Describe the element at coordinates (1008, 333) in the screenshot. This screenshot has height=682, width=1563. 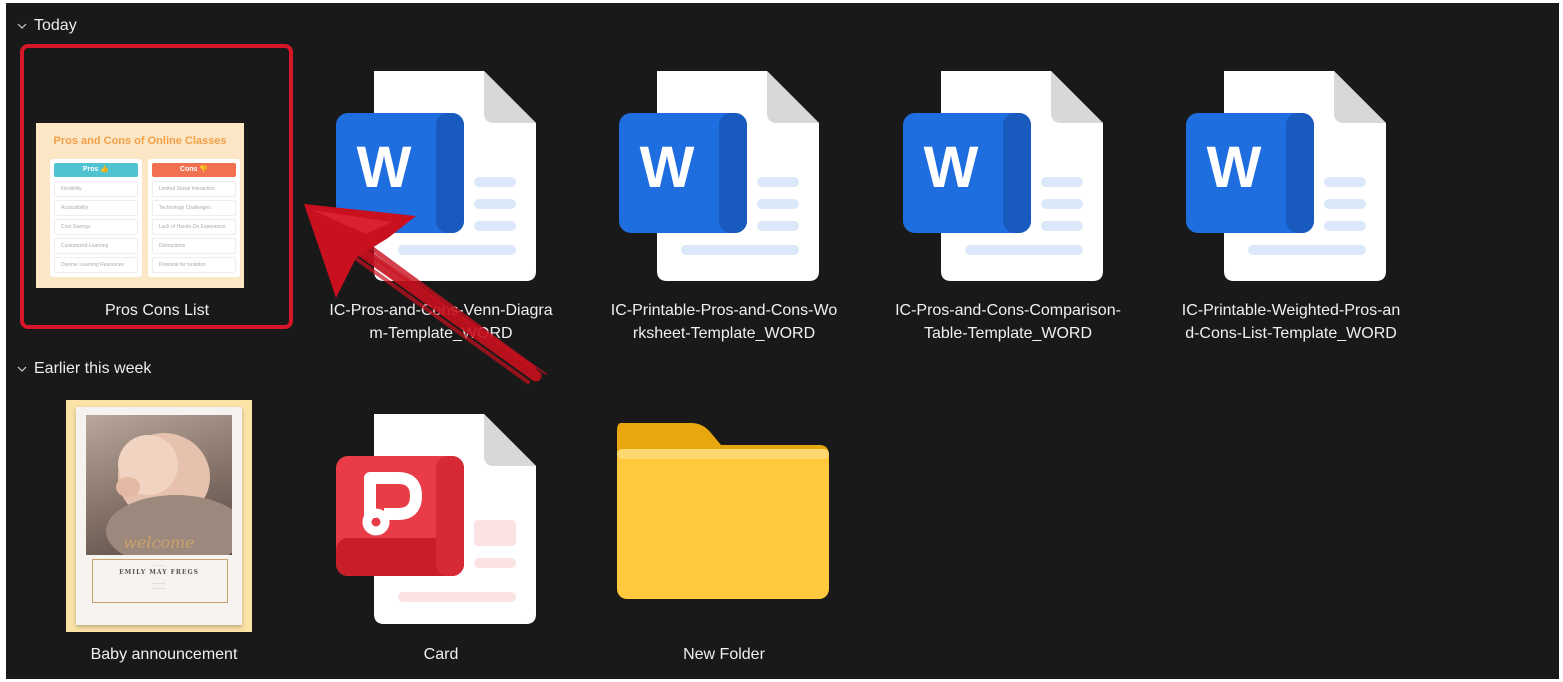
I see `file-name-line: Table-Template_WORD` at that location.